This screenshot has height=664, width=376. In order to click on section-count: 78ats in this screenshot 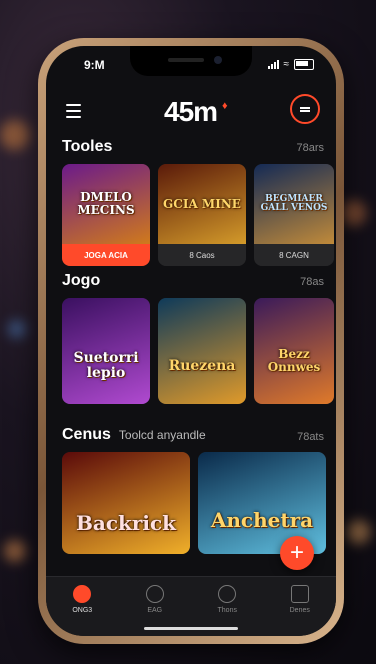, I will do `click(310, 437)`.